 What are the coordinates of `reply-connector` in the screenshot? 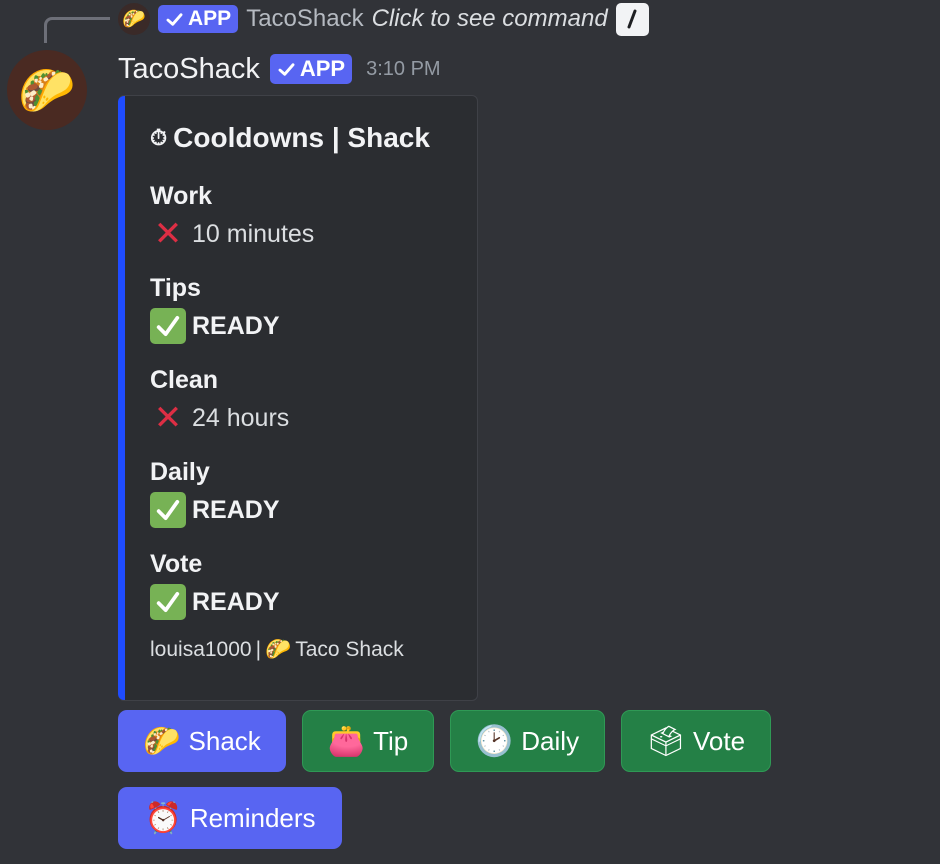 It's located at (77, 30).